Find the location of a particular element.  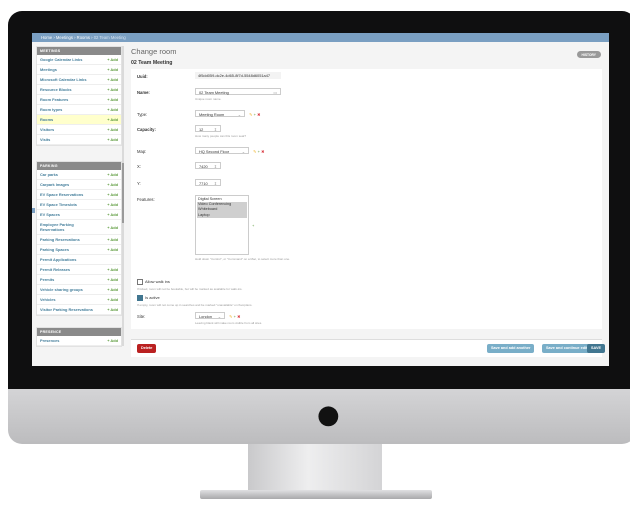

type-row: Type: Meeting Room ⌄ ✎ + ✖ is located at coordinates (198, 113).